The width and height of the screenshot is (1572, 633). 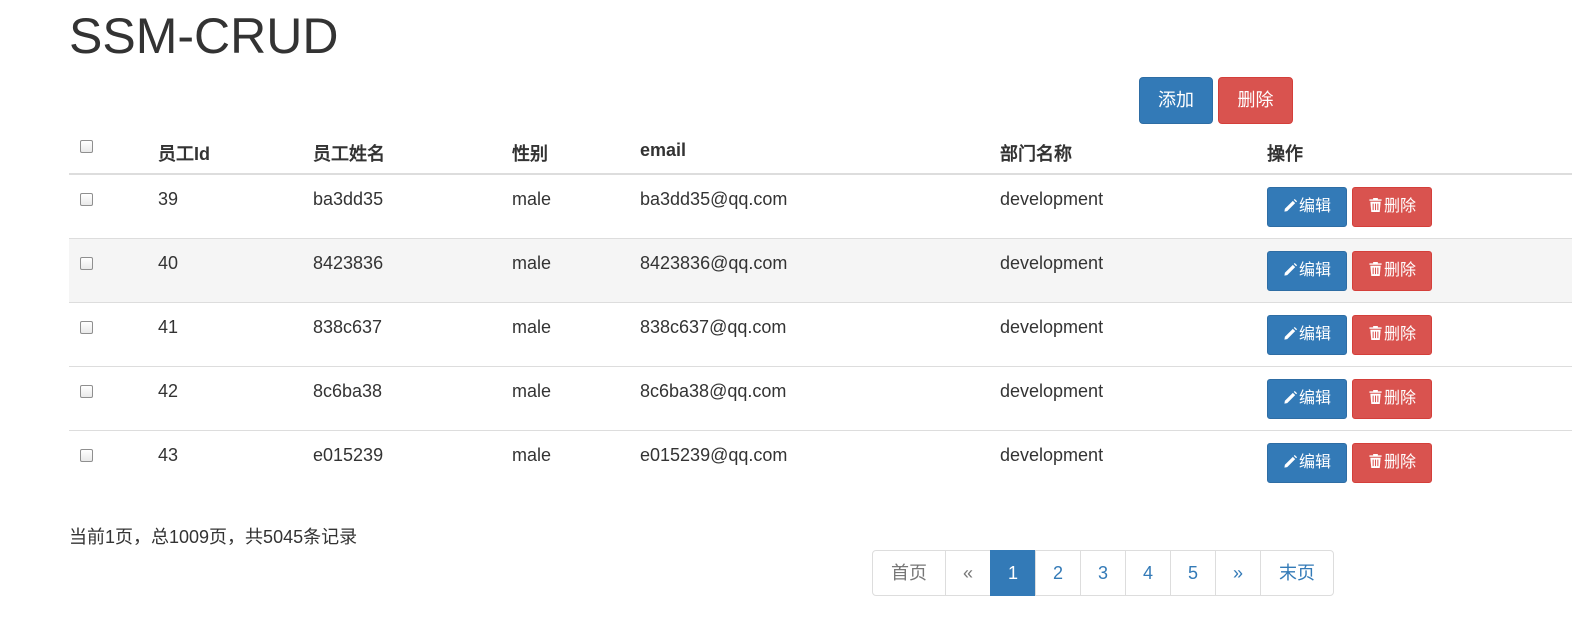 What do you see at coordinates (348, 391) in the screenshot?
I see `cell-name: 8c6ba38` at bounding box center [348, 391].